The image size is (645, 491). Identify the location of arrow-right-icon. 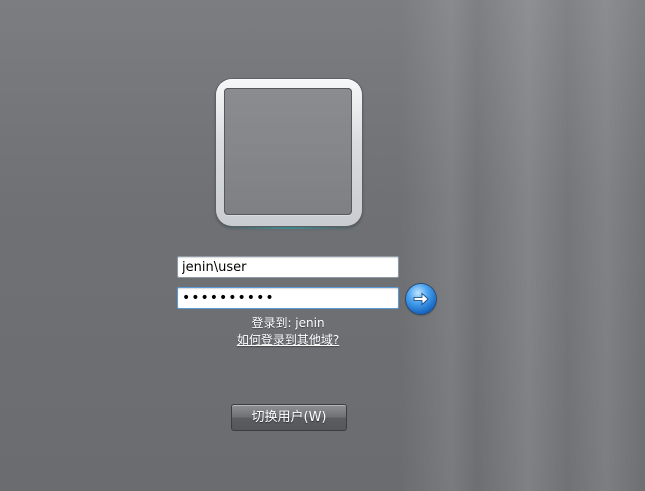
(421, 299).